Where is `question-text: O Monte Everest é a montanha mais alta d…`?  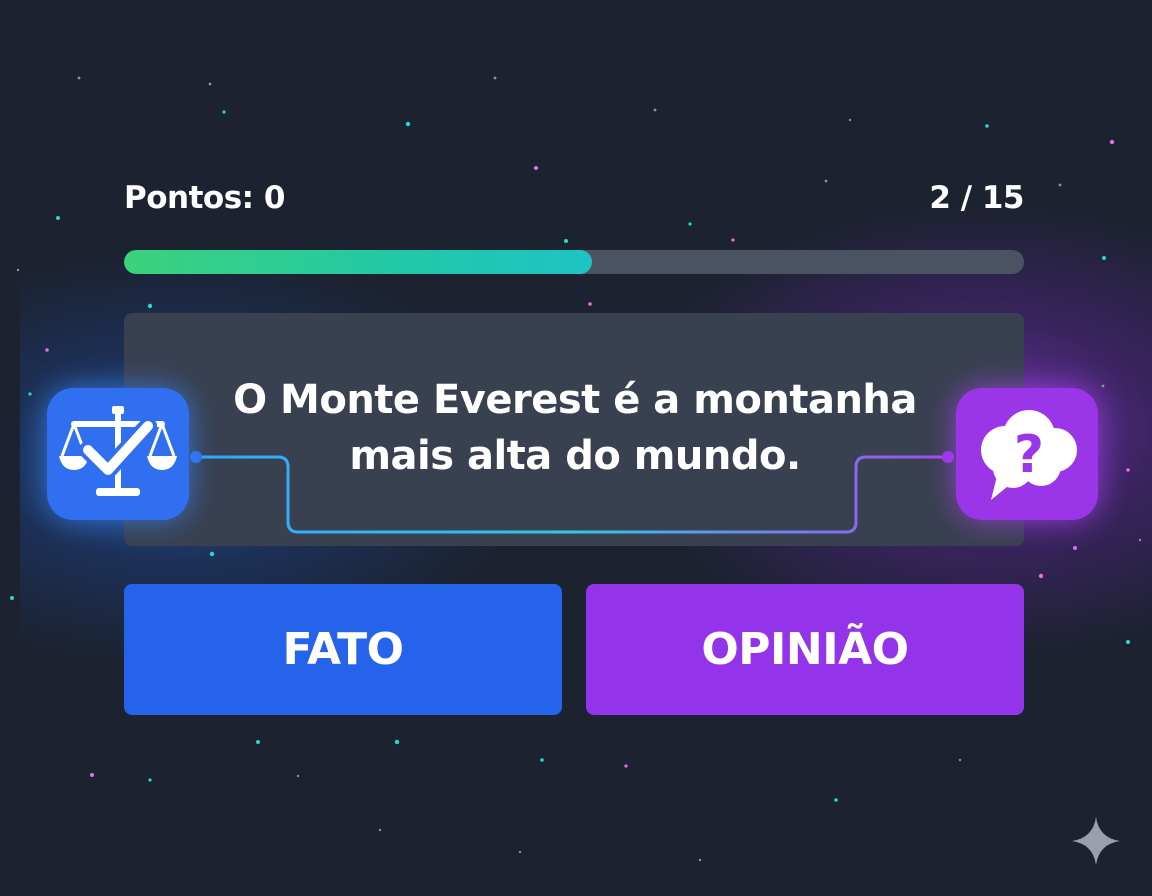 question-text: O Monte Everest é a montanha mais alta d… is located at coordinates (575, 428).